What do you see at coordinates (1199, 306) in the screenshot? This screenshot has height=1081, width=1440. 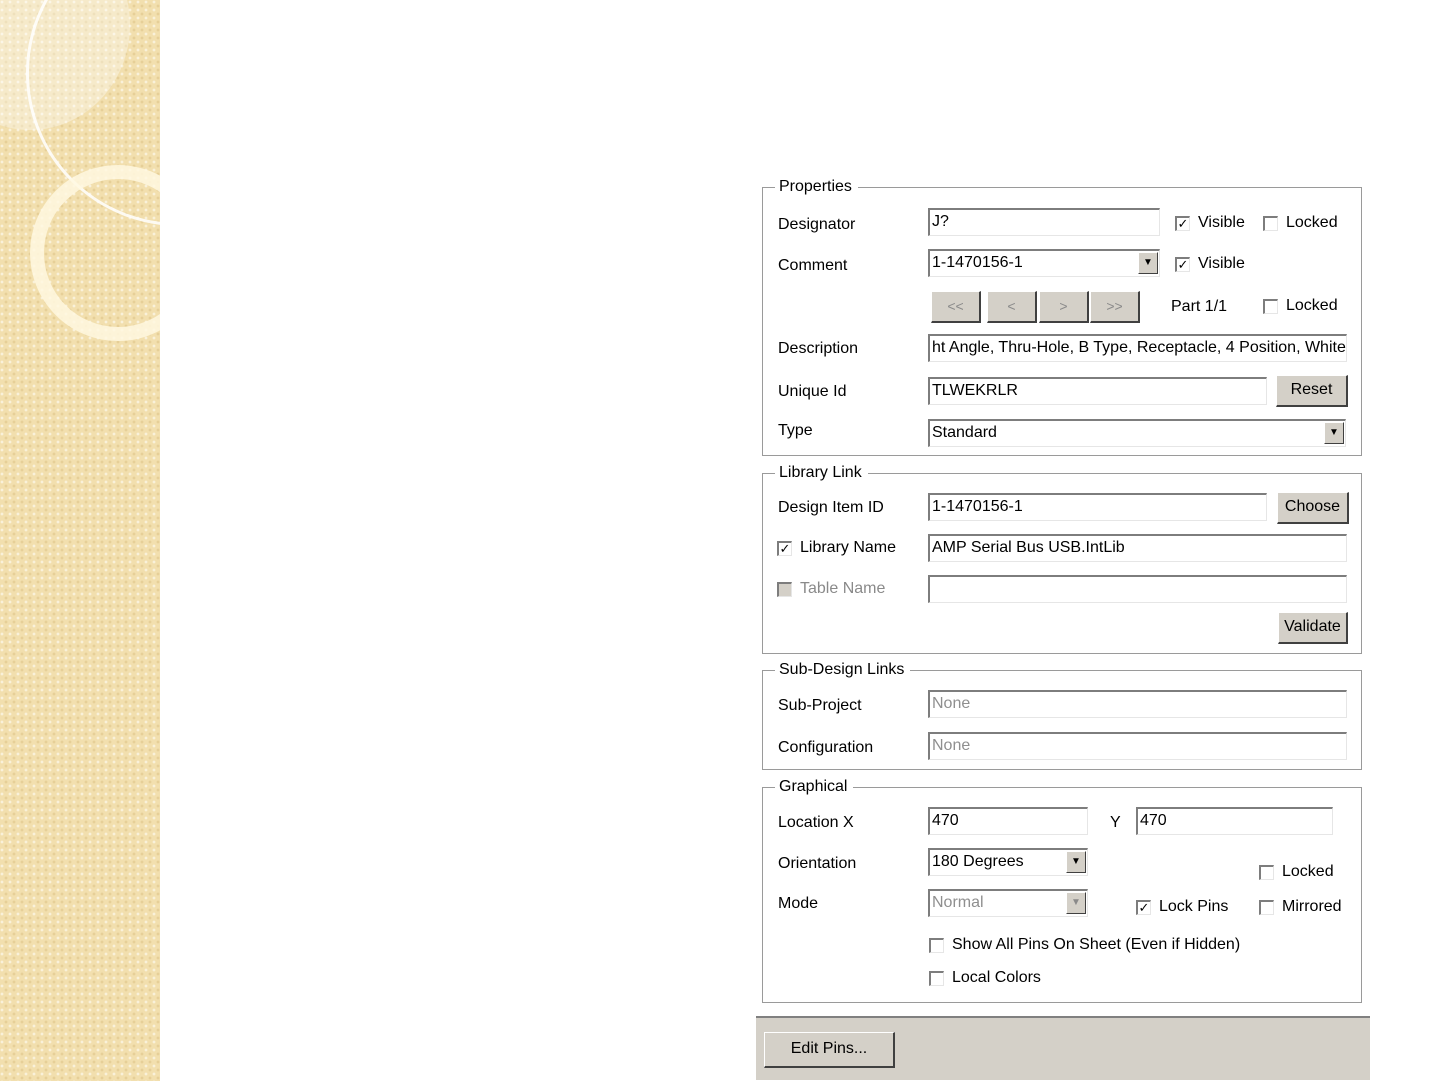 I see `part-indicator: Part 1/1` at bounding box center [1199, 306].